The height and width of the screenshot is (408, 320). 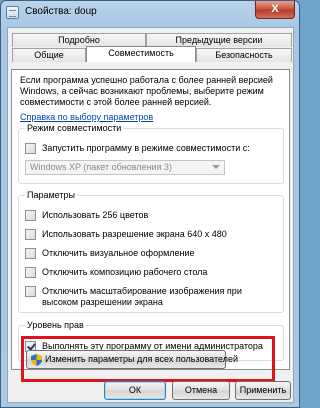 What do you see at coordinates (51, 195) in the screenshot?
I see `settings-title: Параметры` at bounding box center [51, 195].